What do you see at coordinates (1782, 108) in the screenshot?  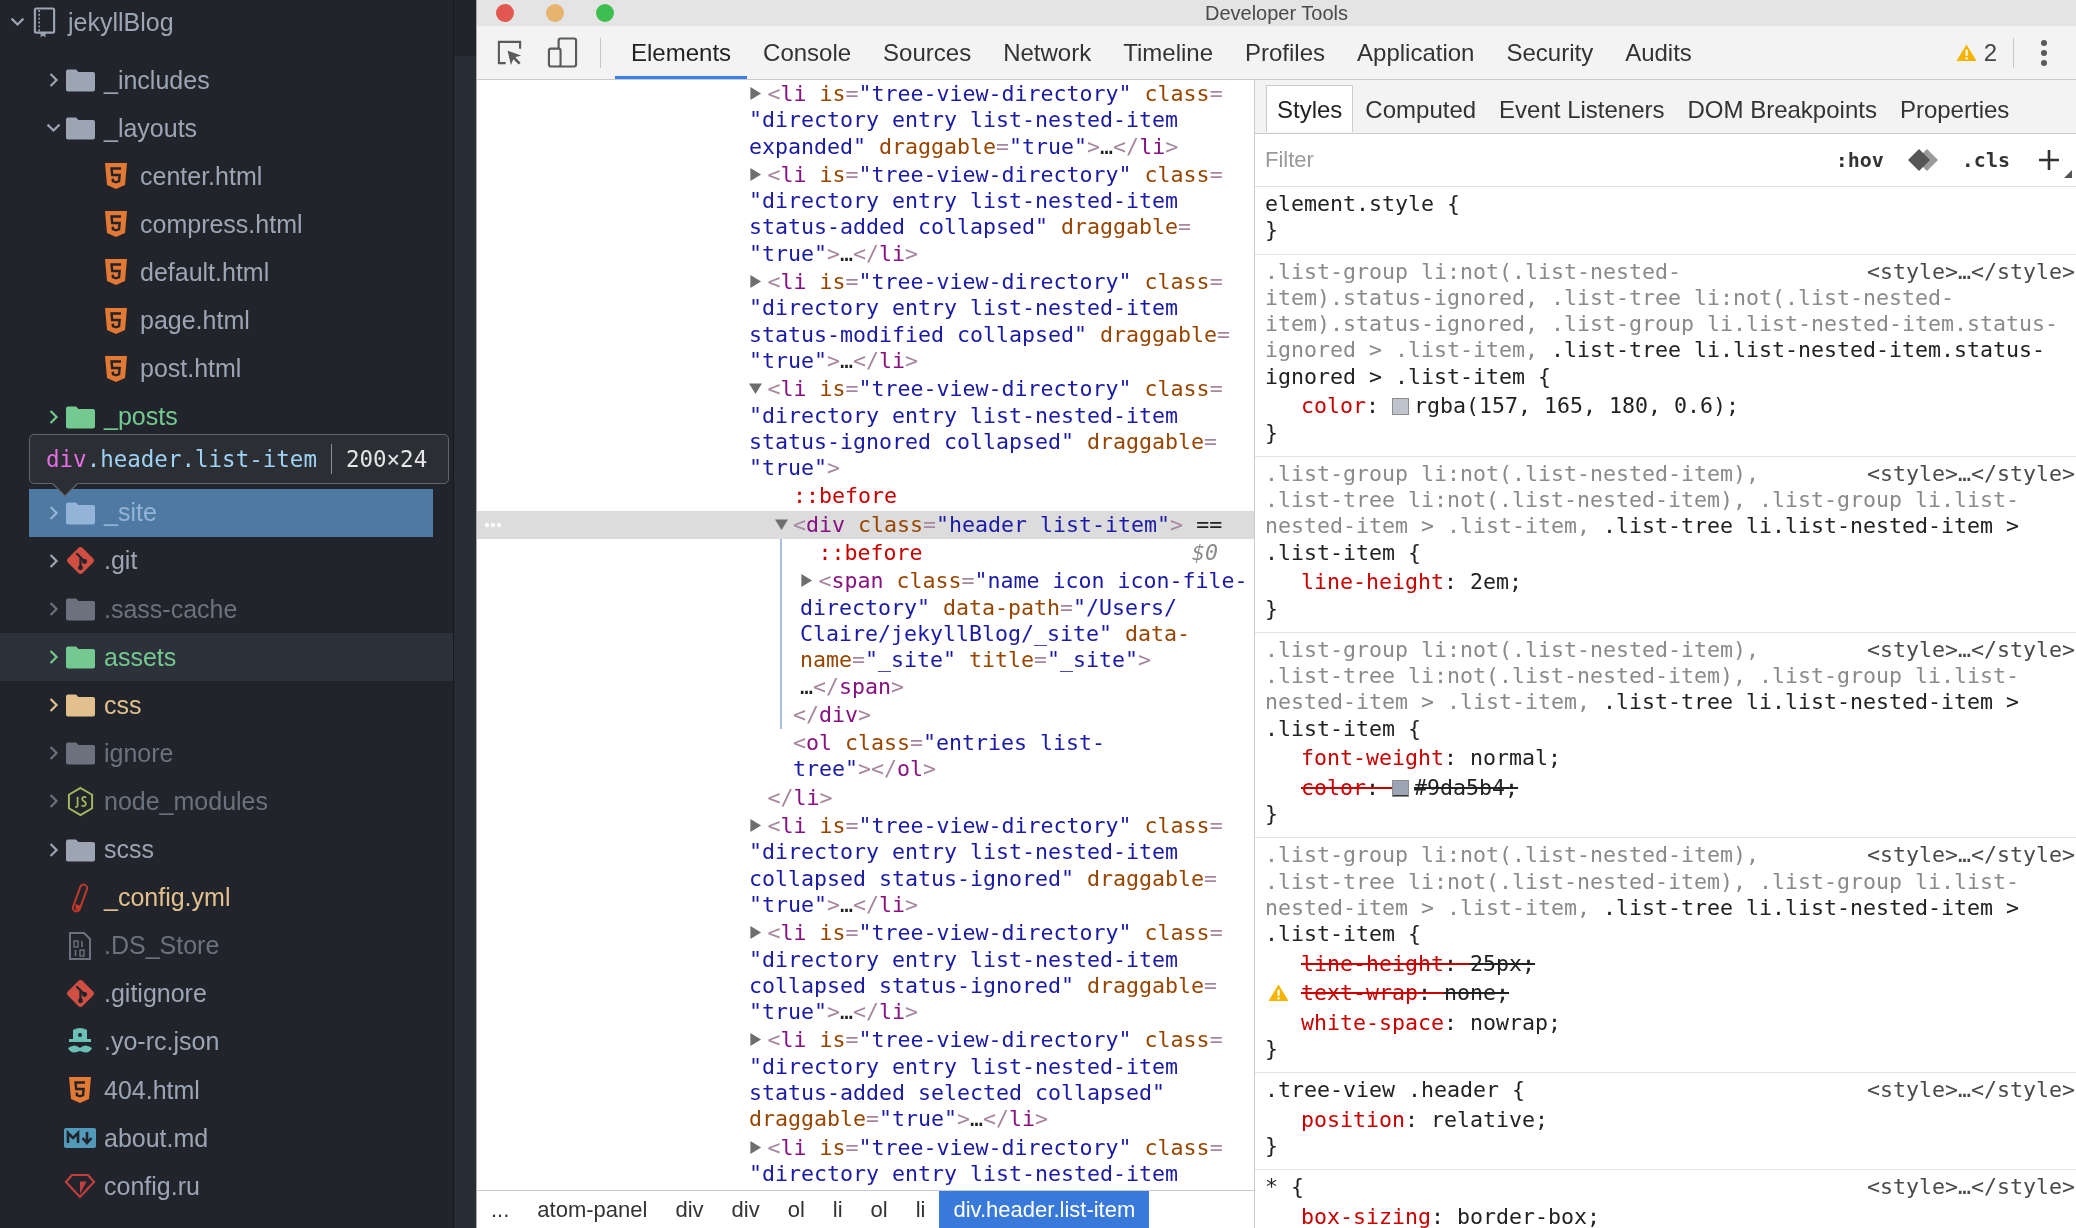 I see `sidebar-tab: DOM Breakpoints` at bounding box center [1782, 108].